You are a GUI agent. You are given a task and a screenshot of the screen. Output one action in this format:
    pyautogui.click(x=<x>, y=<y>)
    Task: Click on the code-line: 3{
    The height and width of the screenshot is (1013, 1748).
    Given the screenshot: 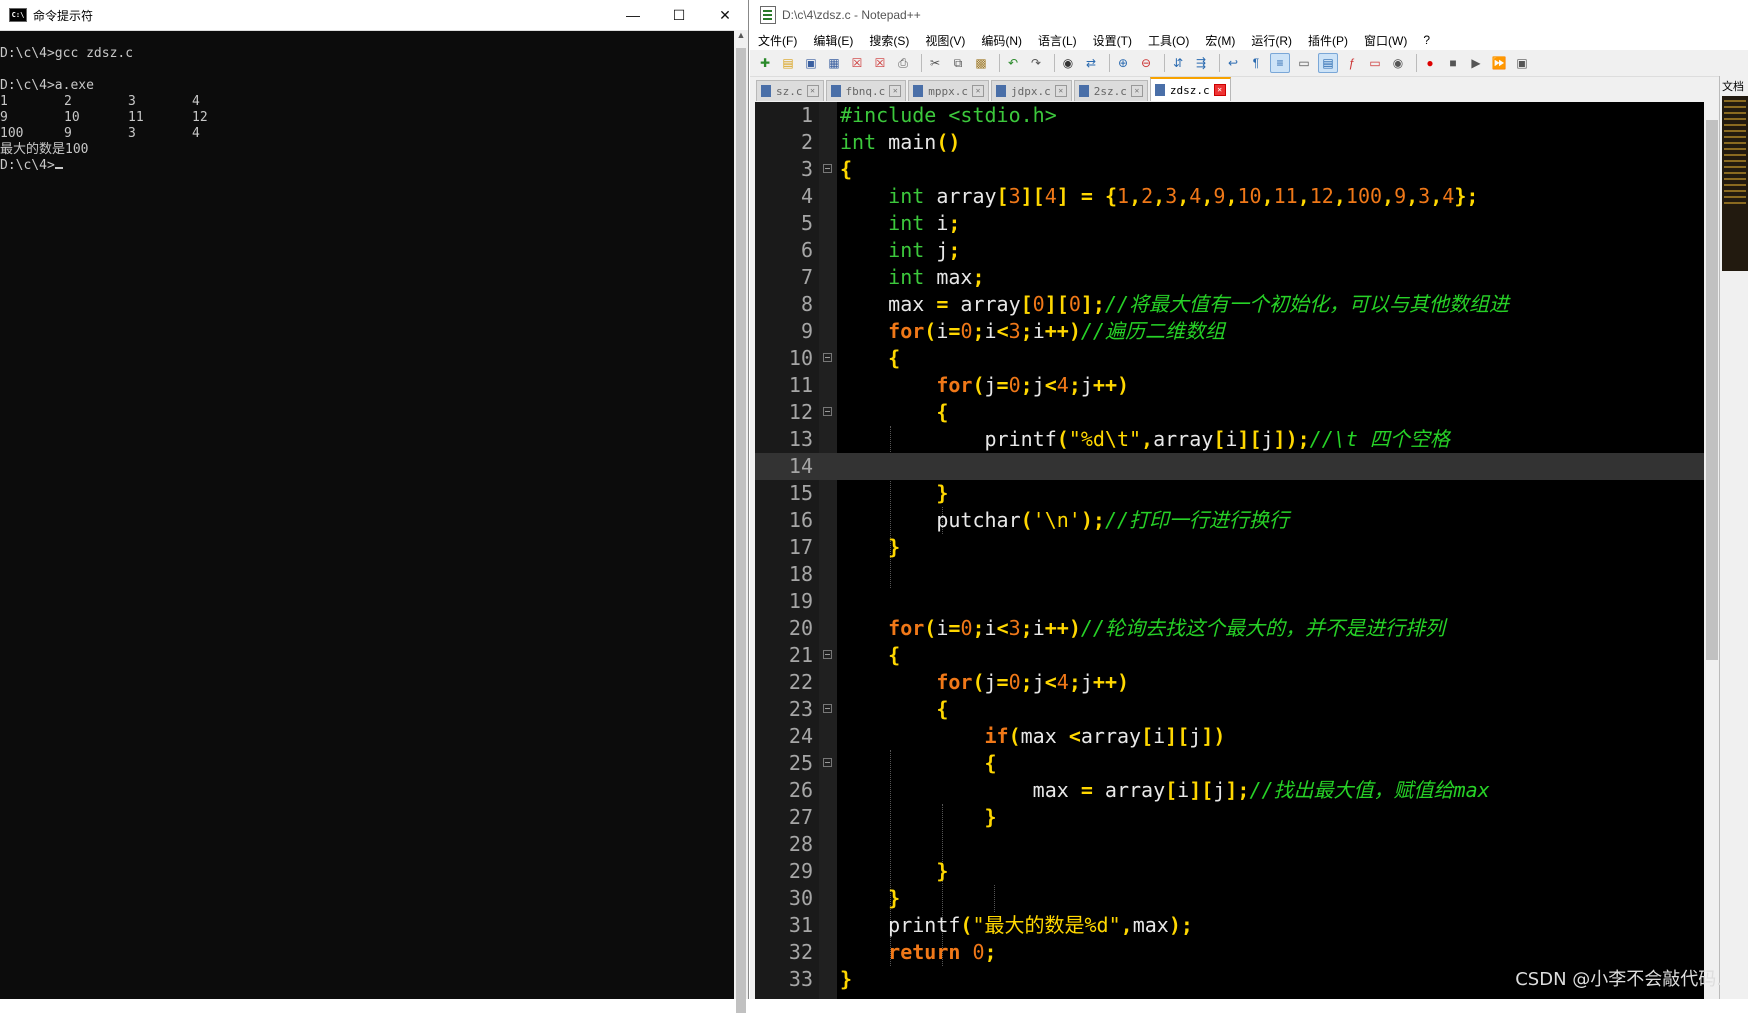 What is the action you would take?
    pyautogui.click(x=1251, y=169)
    